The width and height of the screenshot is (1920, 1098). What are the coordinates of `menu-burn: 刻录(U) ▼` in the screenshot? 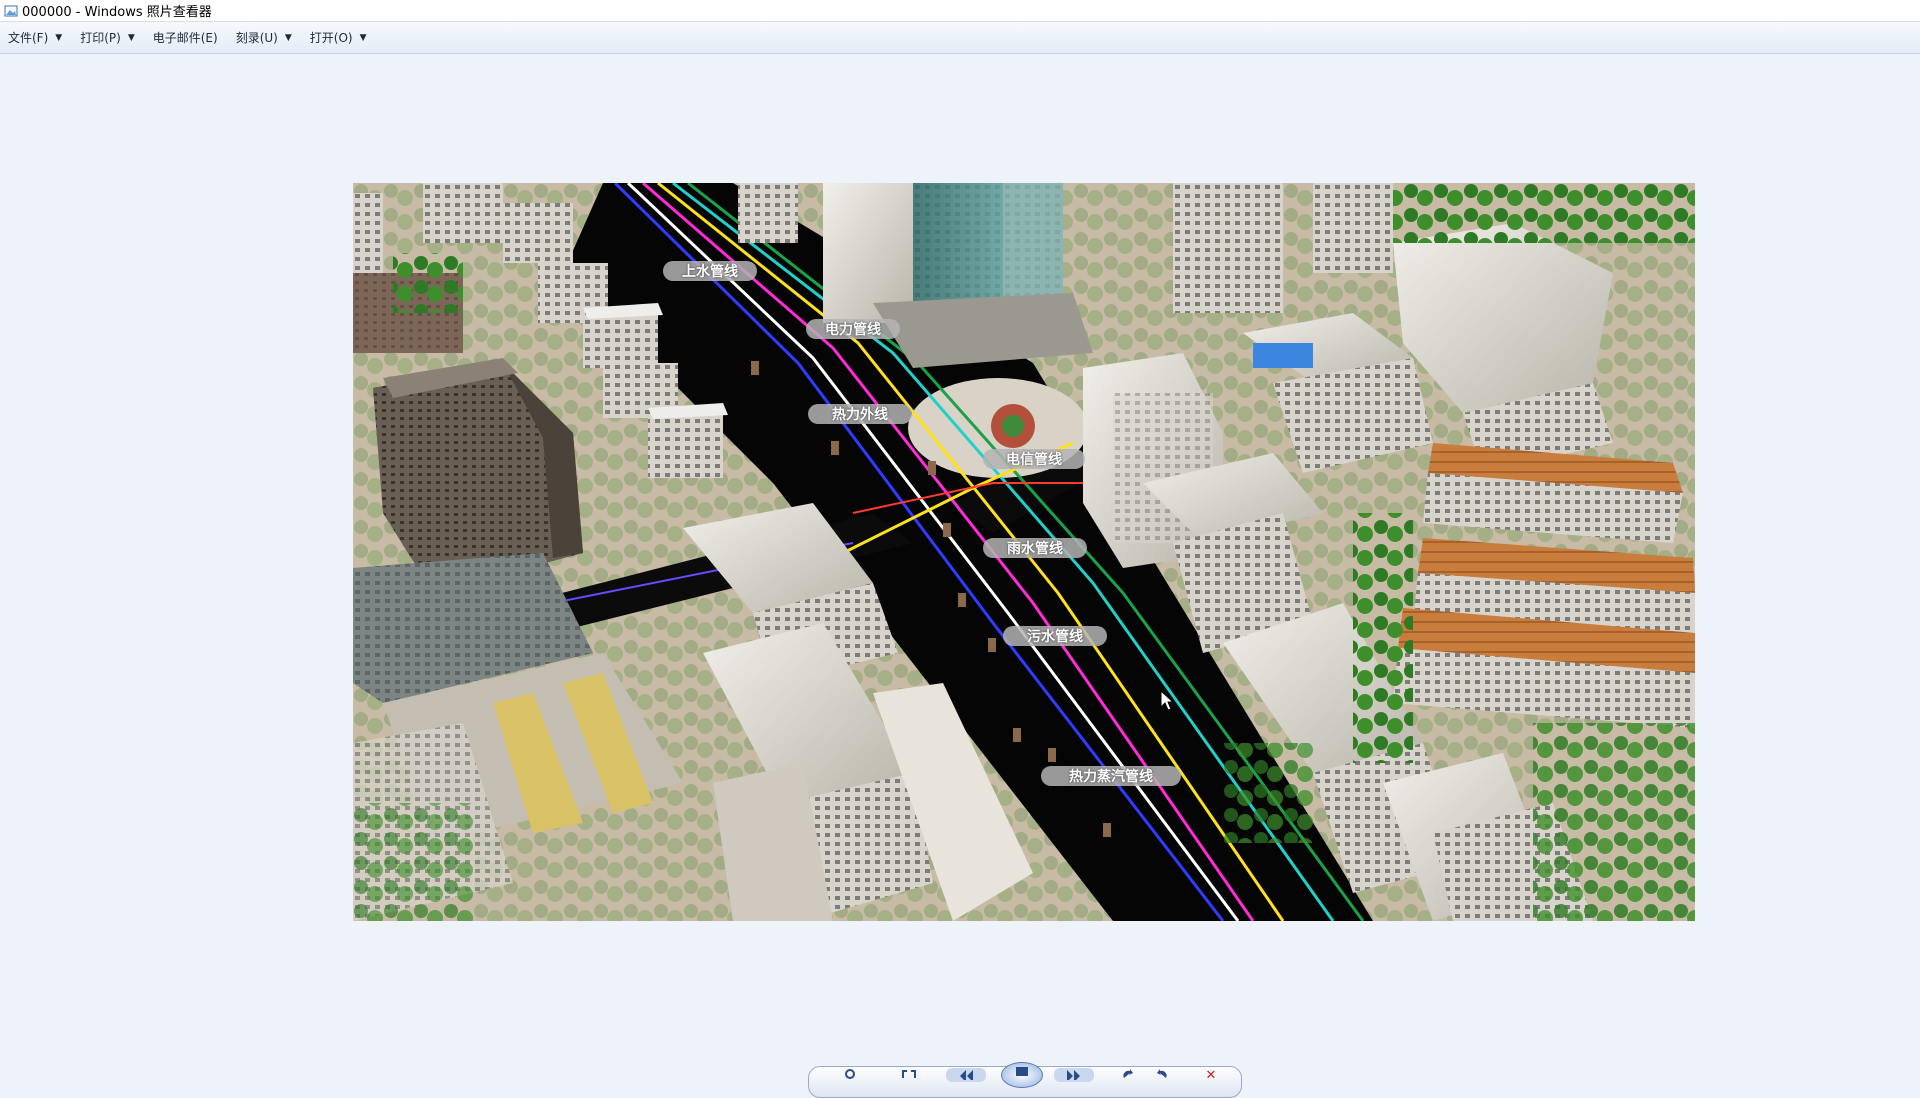 It's located at (265, 37).